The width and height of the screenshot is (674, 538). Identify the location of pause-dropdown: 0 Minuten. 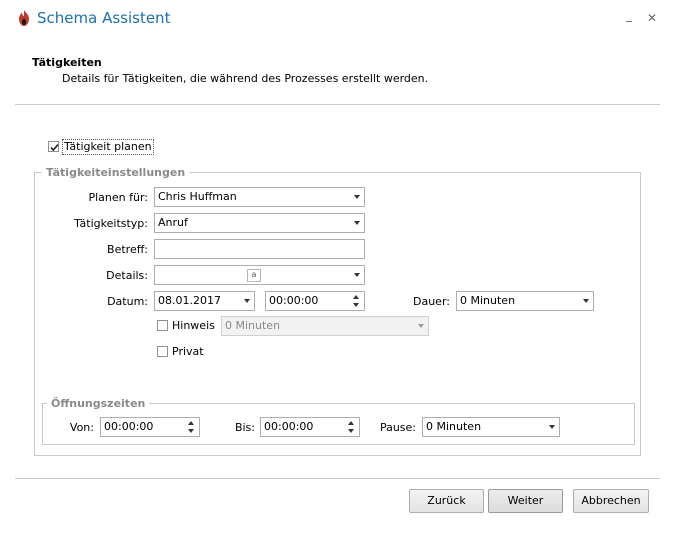
(491, 427).